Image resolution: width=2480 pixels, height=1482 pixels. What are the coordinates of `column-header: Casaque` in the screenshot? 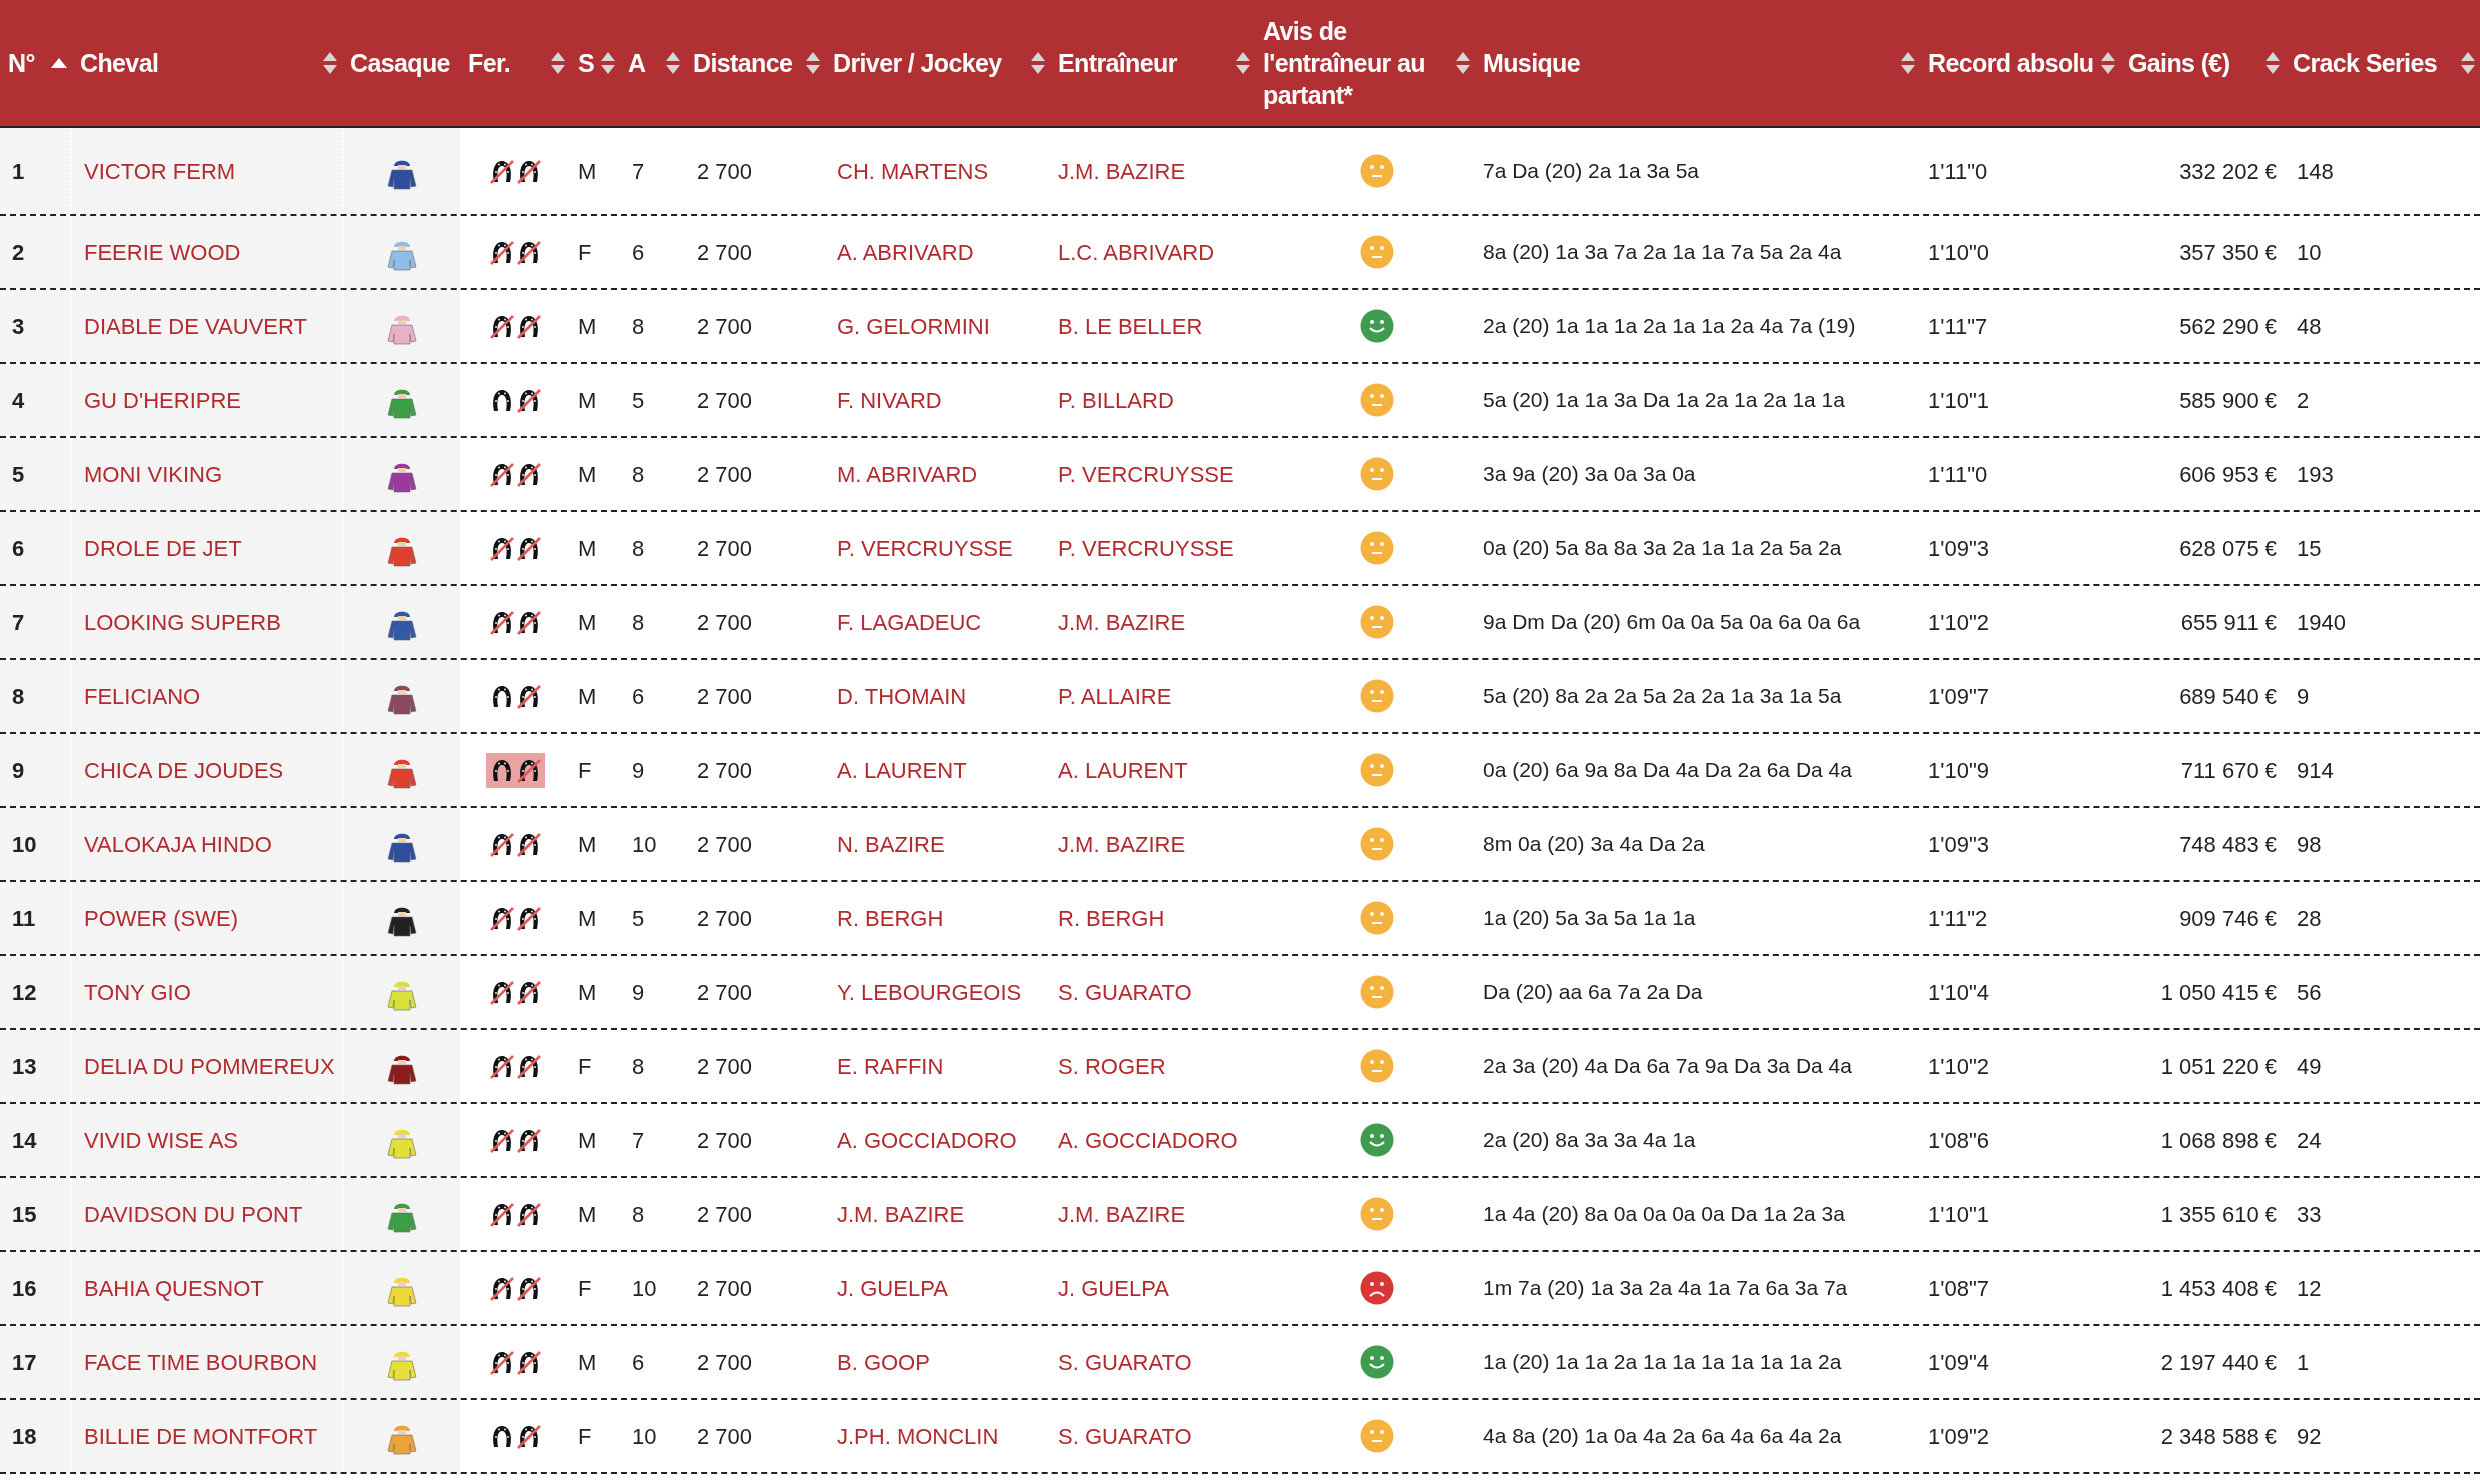 It's located at (400, 63).